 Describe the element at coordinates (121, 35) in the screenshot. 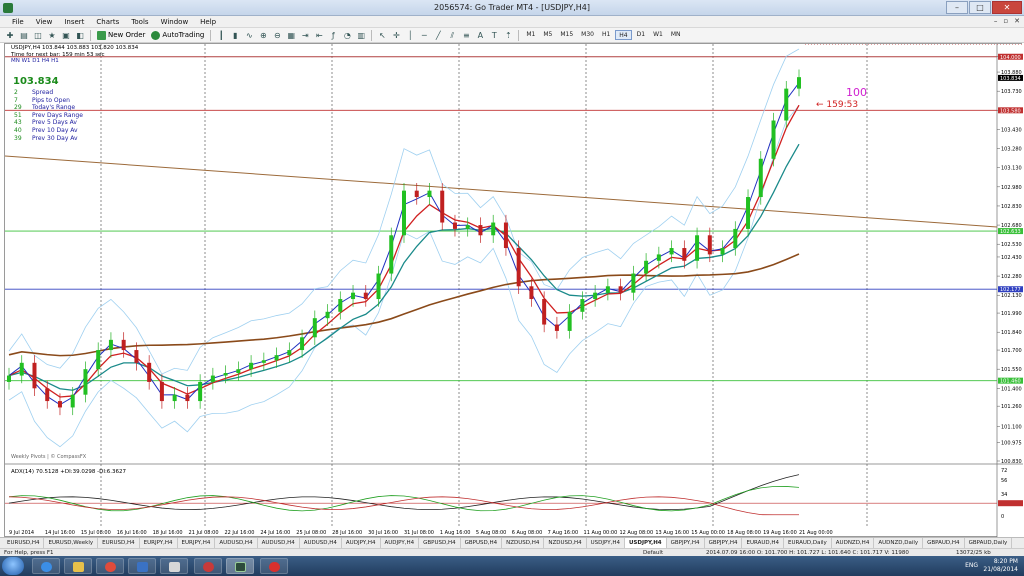

I see `new-order-button: New Order` at that location.